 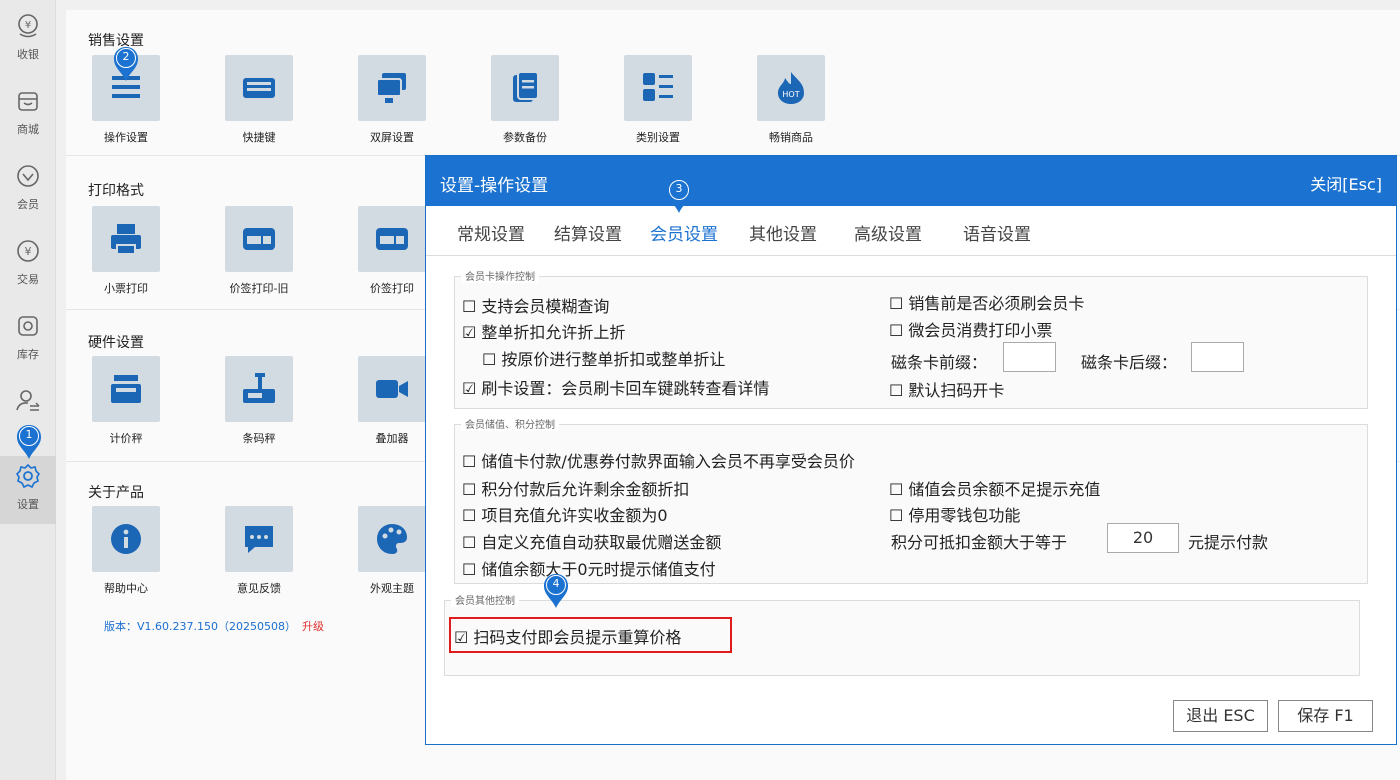 I want to click on tile-help-center: 帮助中心, so click(x=126, y=551).